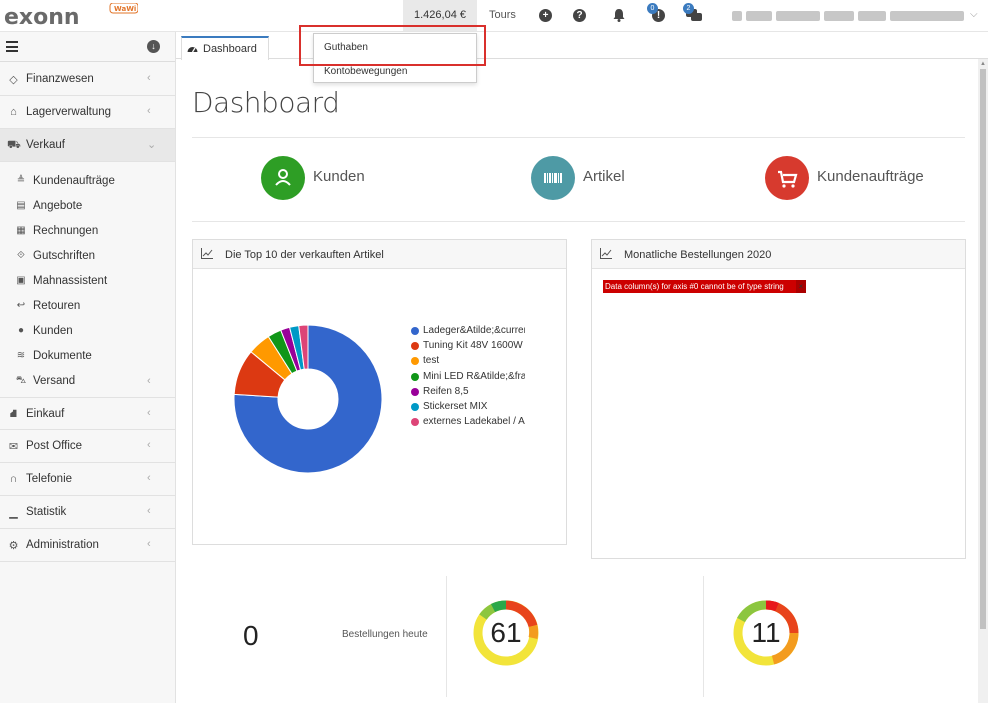  I want to click on exonn-logo: exonn WaWi, so click(71, 16).